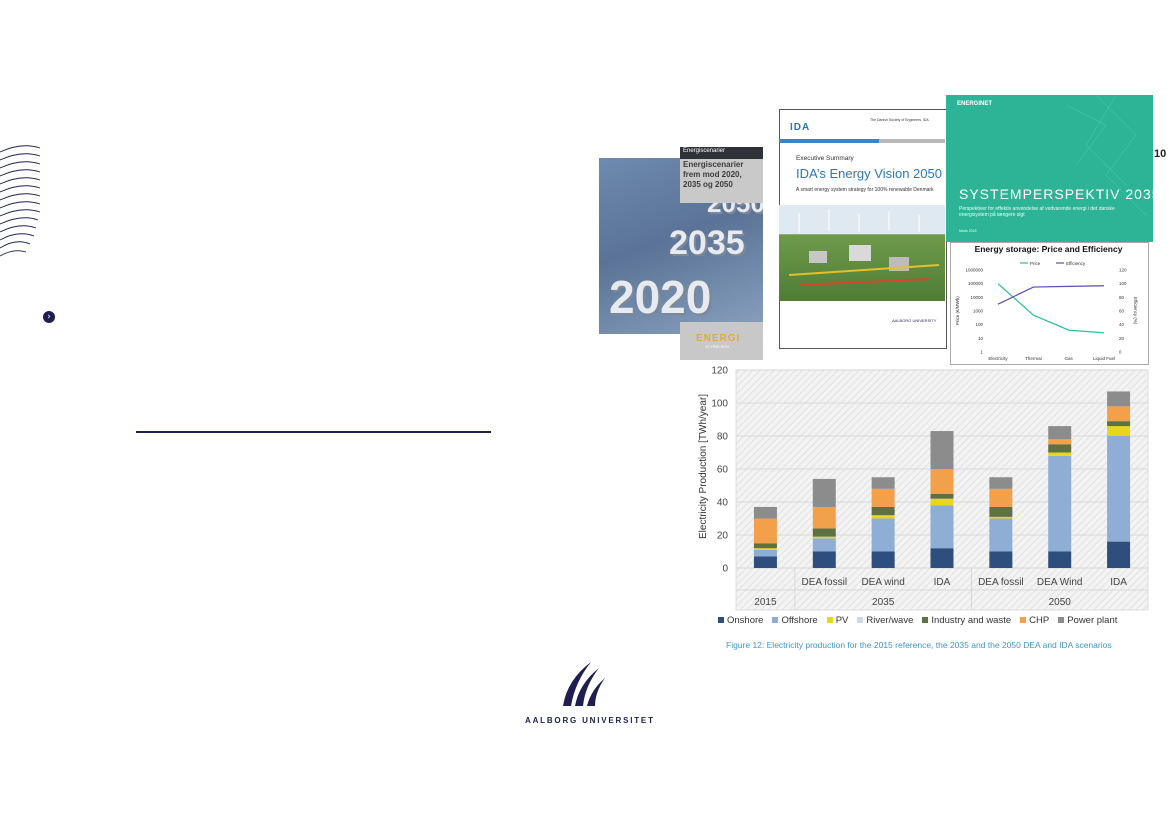  I want to click on legend-item: Offshore, so click(795, 620).